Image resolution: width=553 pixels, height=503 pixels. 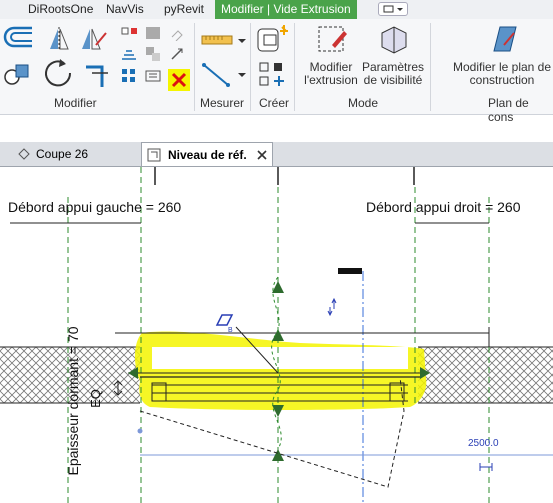 What do you see at coordinates (22, 37) in the screenshot?
I see `align-icon` at bounding box center [22, 37].